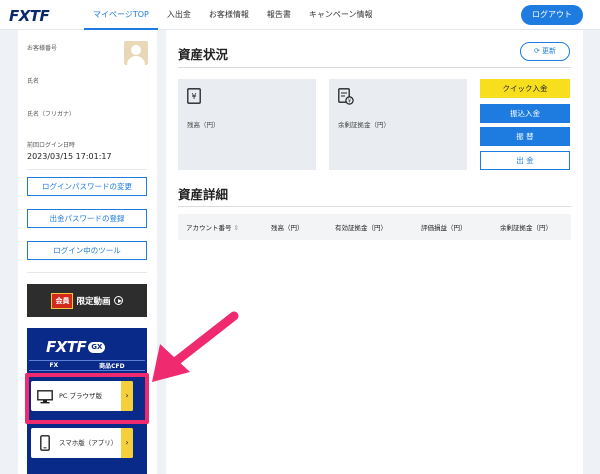 Image resolution: width=600 pixels, height=474 pixels. I want to click on refresh-icon: ⟳, so click(536, 51).